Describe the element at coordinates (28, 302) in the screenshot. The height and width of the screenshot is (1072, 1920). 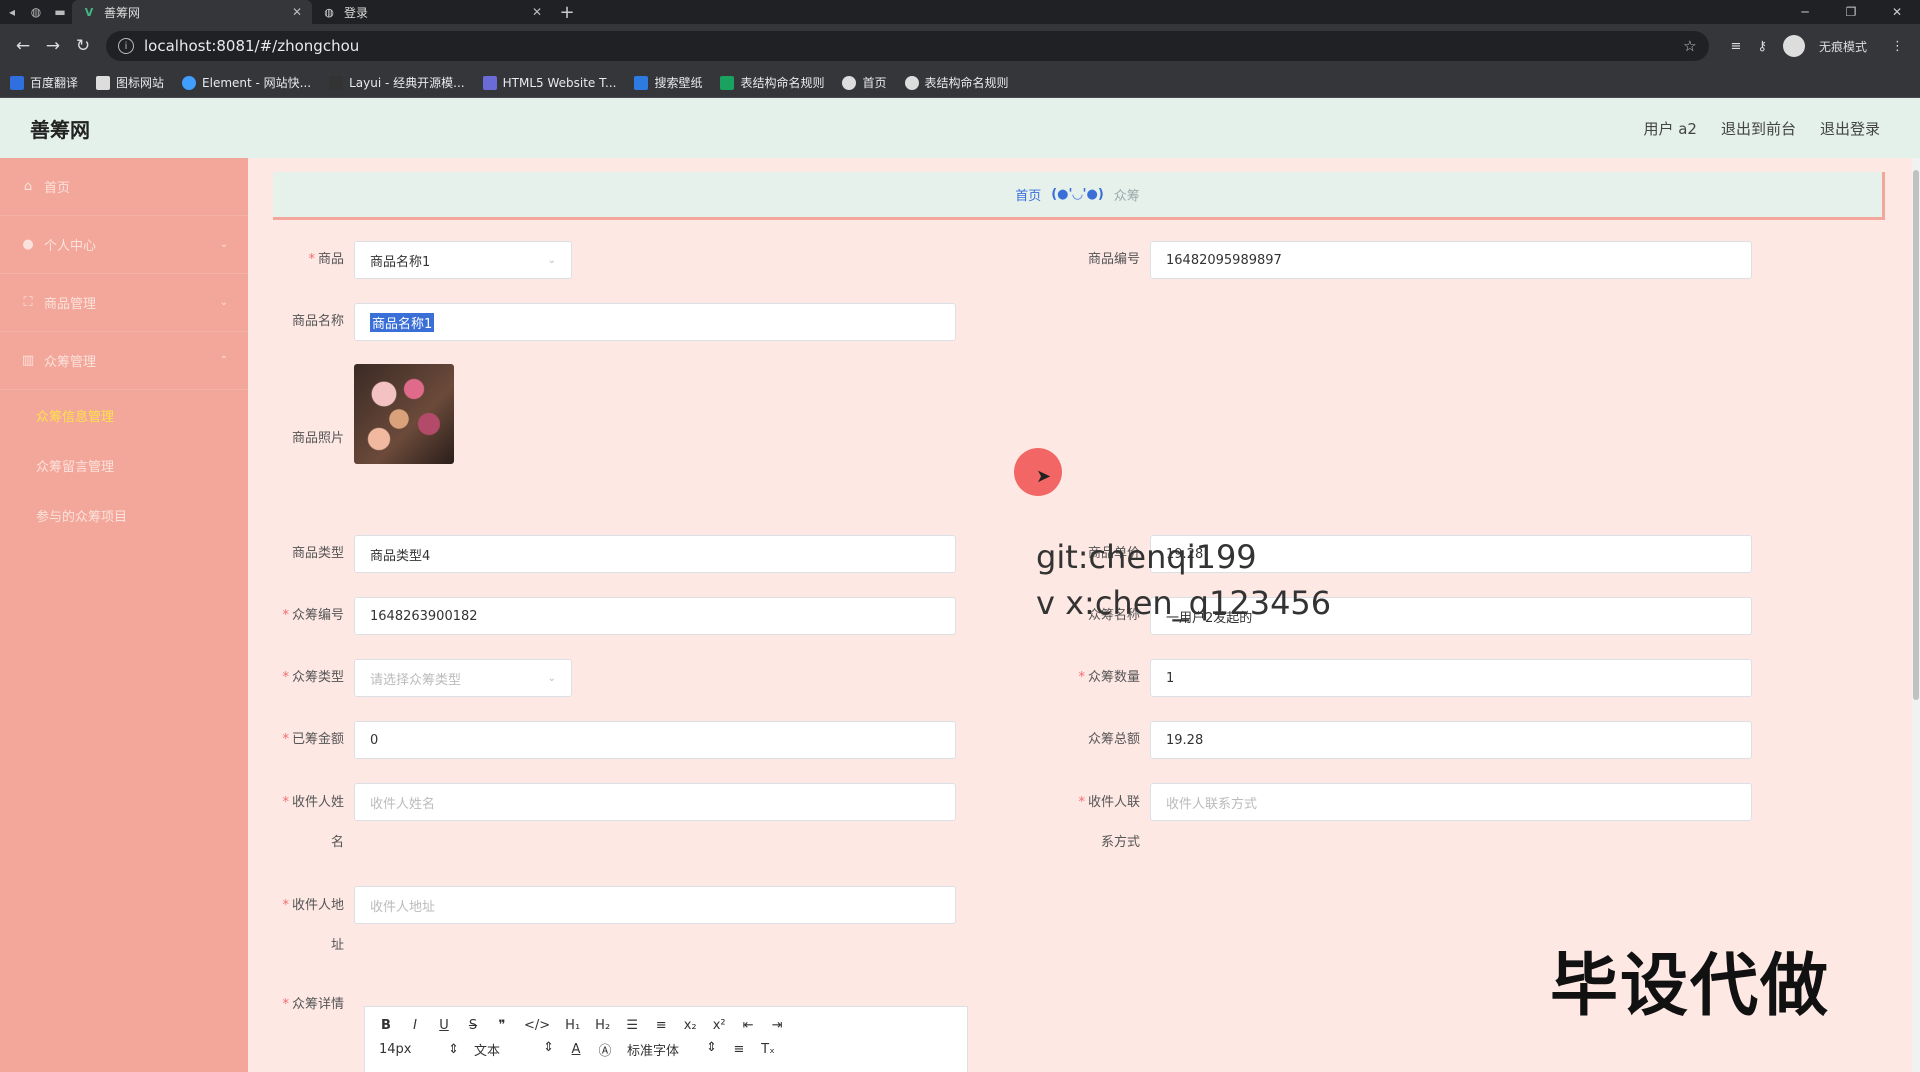
I see `grid-icon: ⛶` at that location.